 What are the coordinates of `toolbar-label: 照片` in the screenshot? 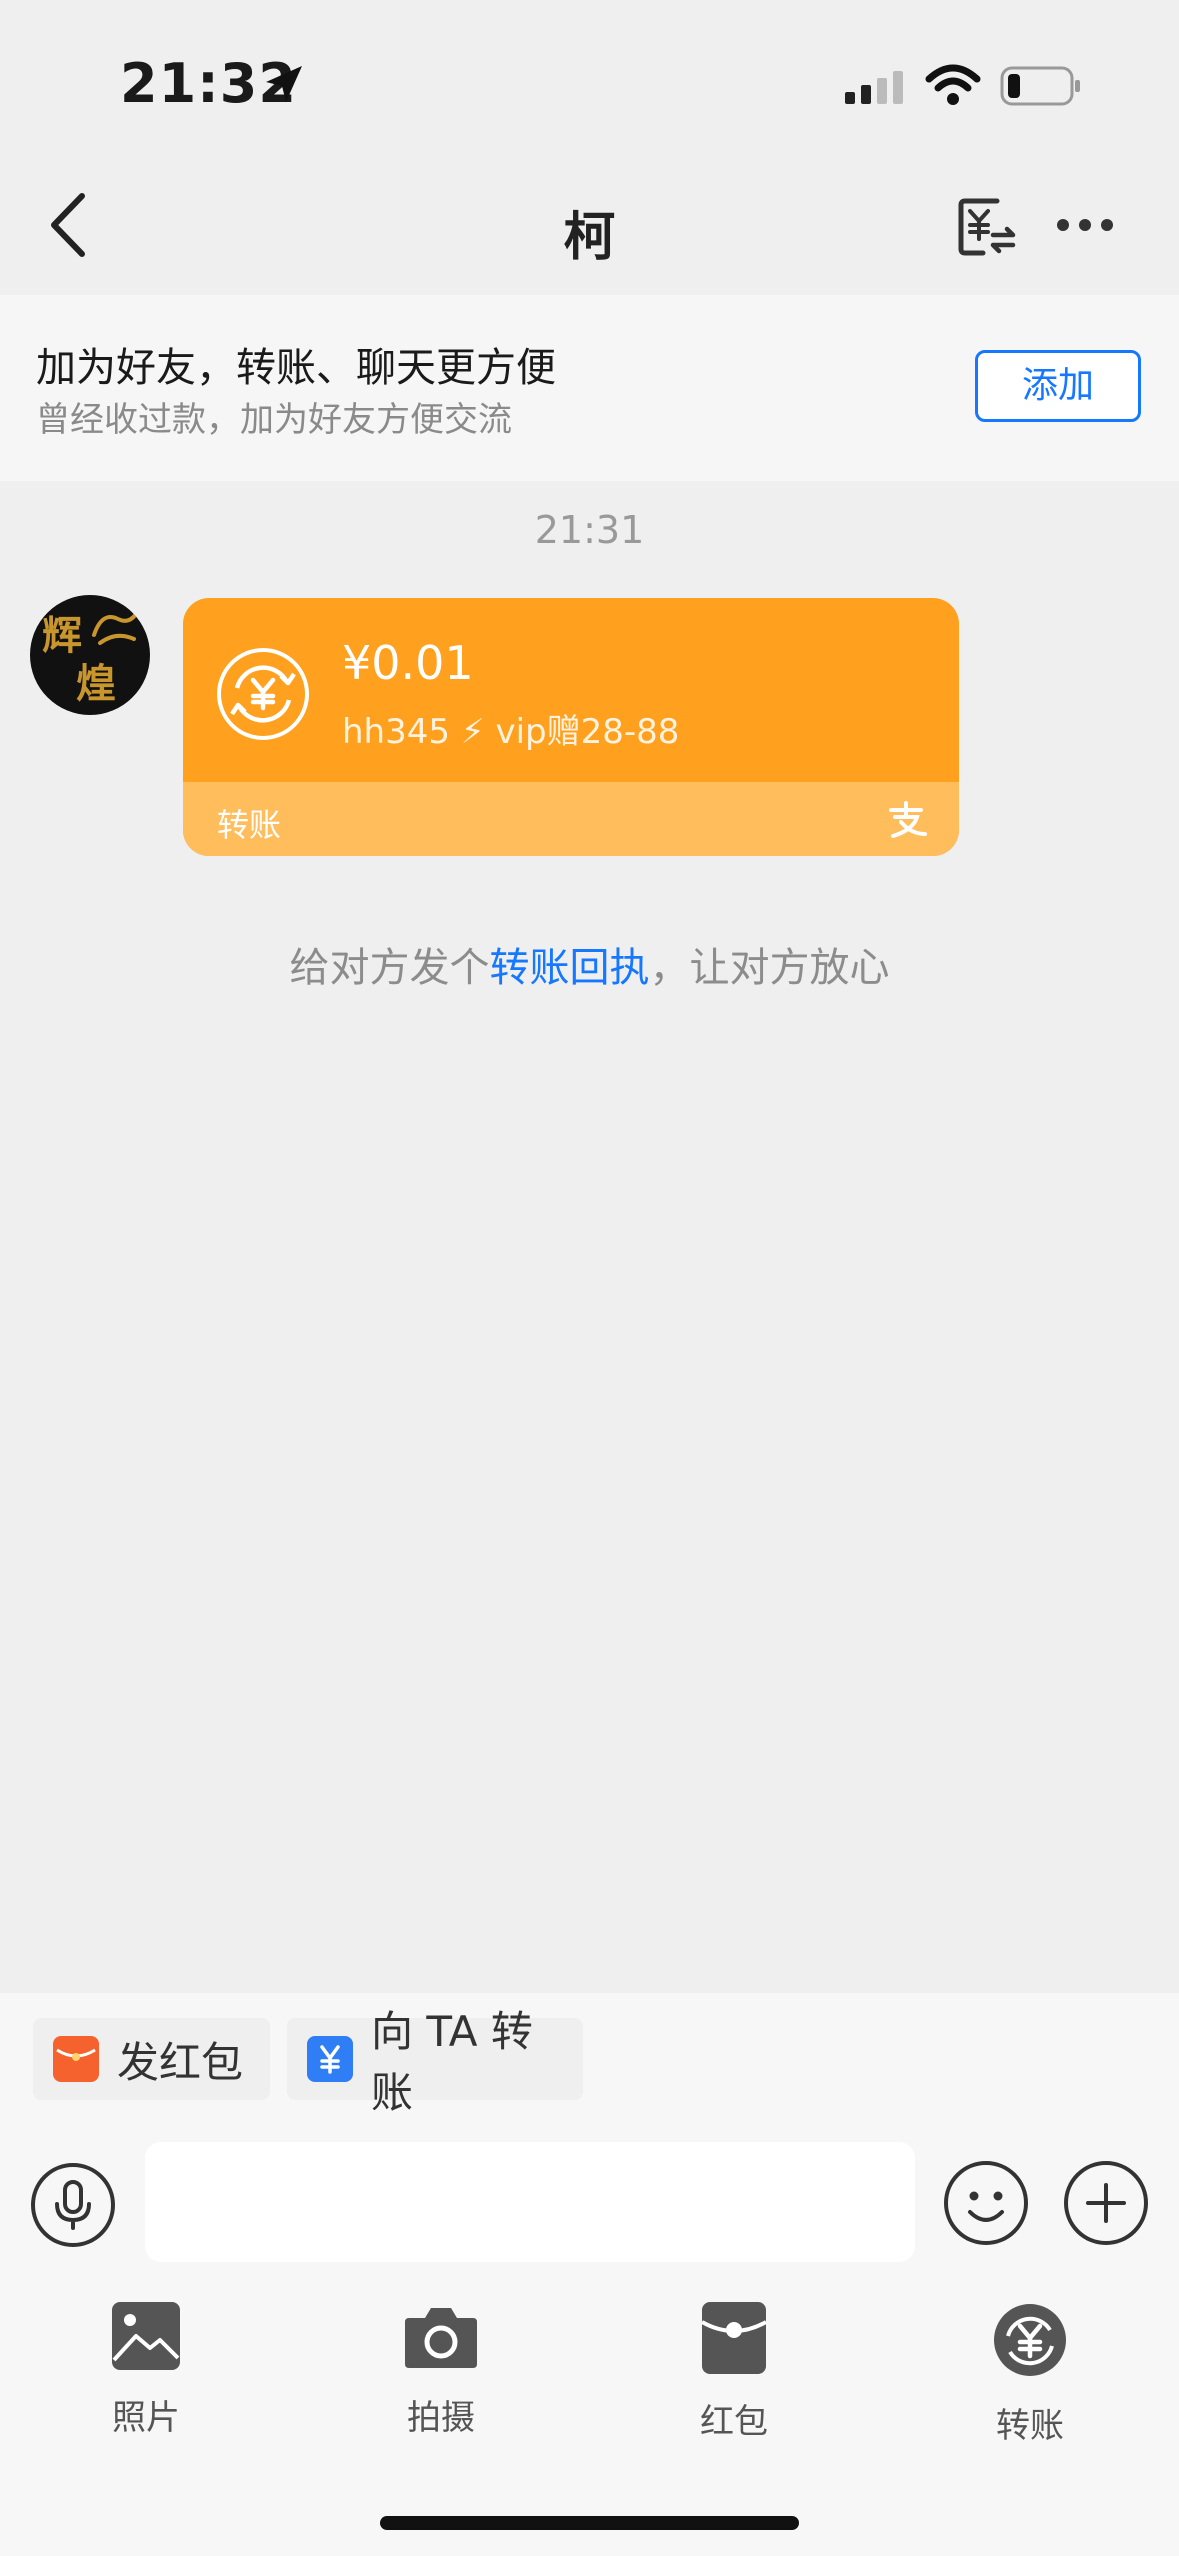 It's located at (146, 2418).